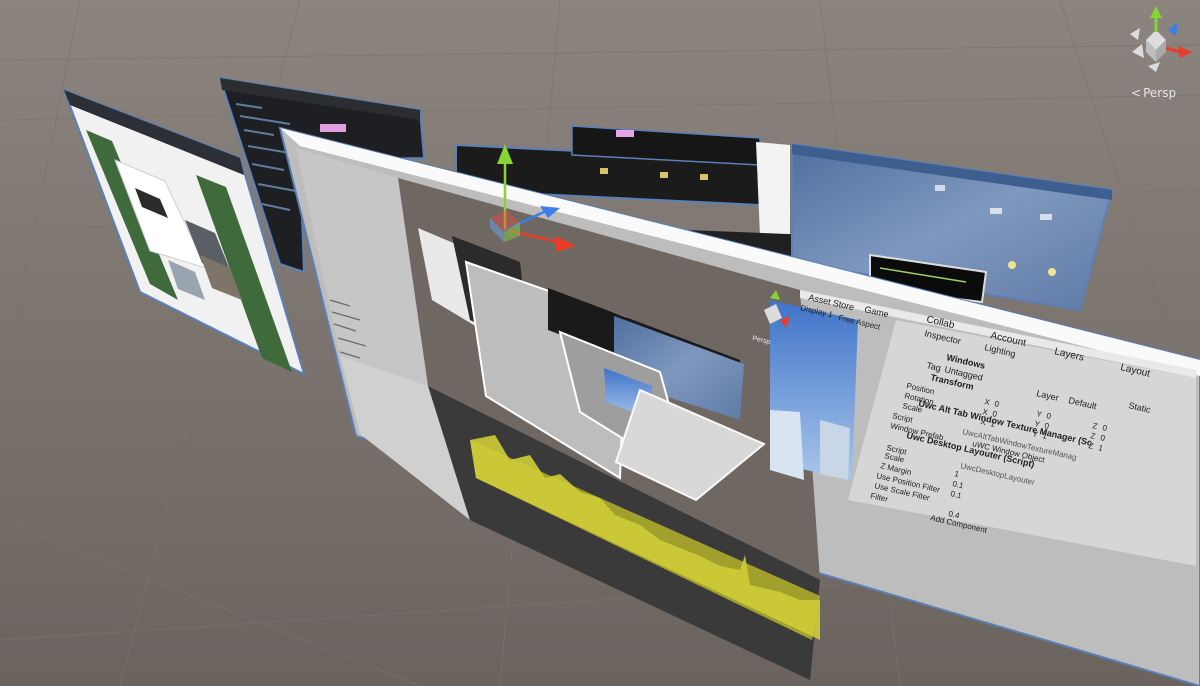 The image size is (1200, 686). Describe the element at coordinates (1153, 93) in the screenshot. I see `view-mode-label: < Persp` at that location.